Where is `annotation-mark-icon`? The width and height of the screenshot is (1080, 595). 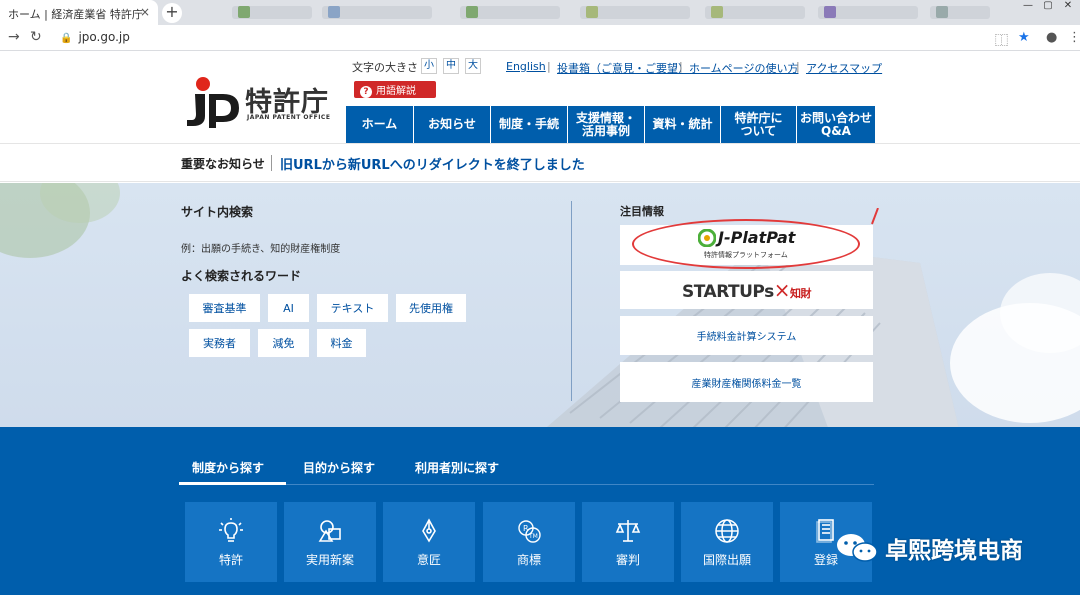
annotation-mark-icon is located at coordinates (875, 216).